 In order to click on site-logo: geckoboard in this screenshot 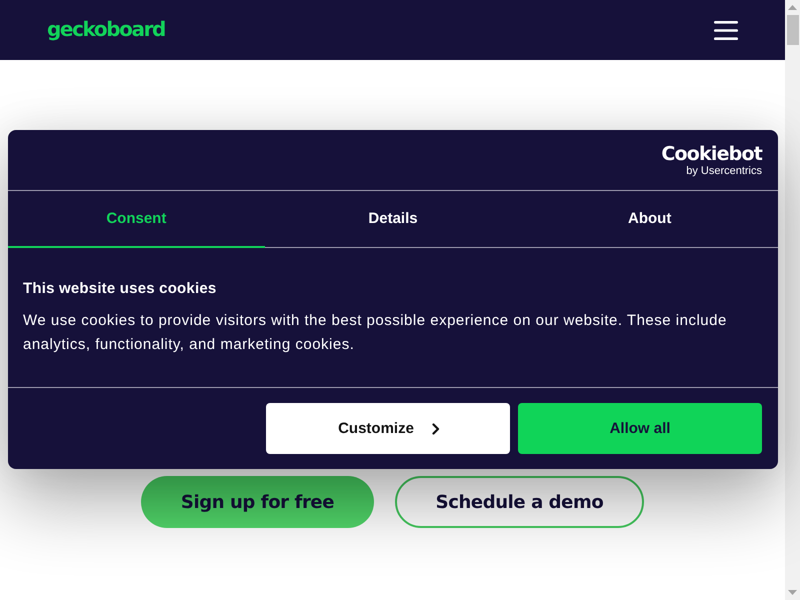, I will do `click(106, 29)`.